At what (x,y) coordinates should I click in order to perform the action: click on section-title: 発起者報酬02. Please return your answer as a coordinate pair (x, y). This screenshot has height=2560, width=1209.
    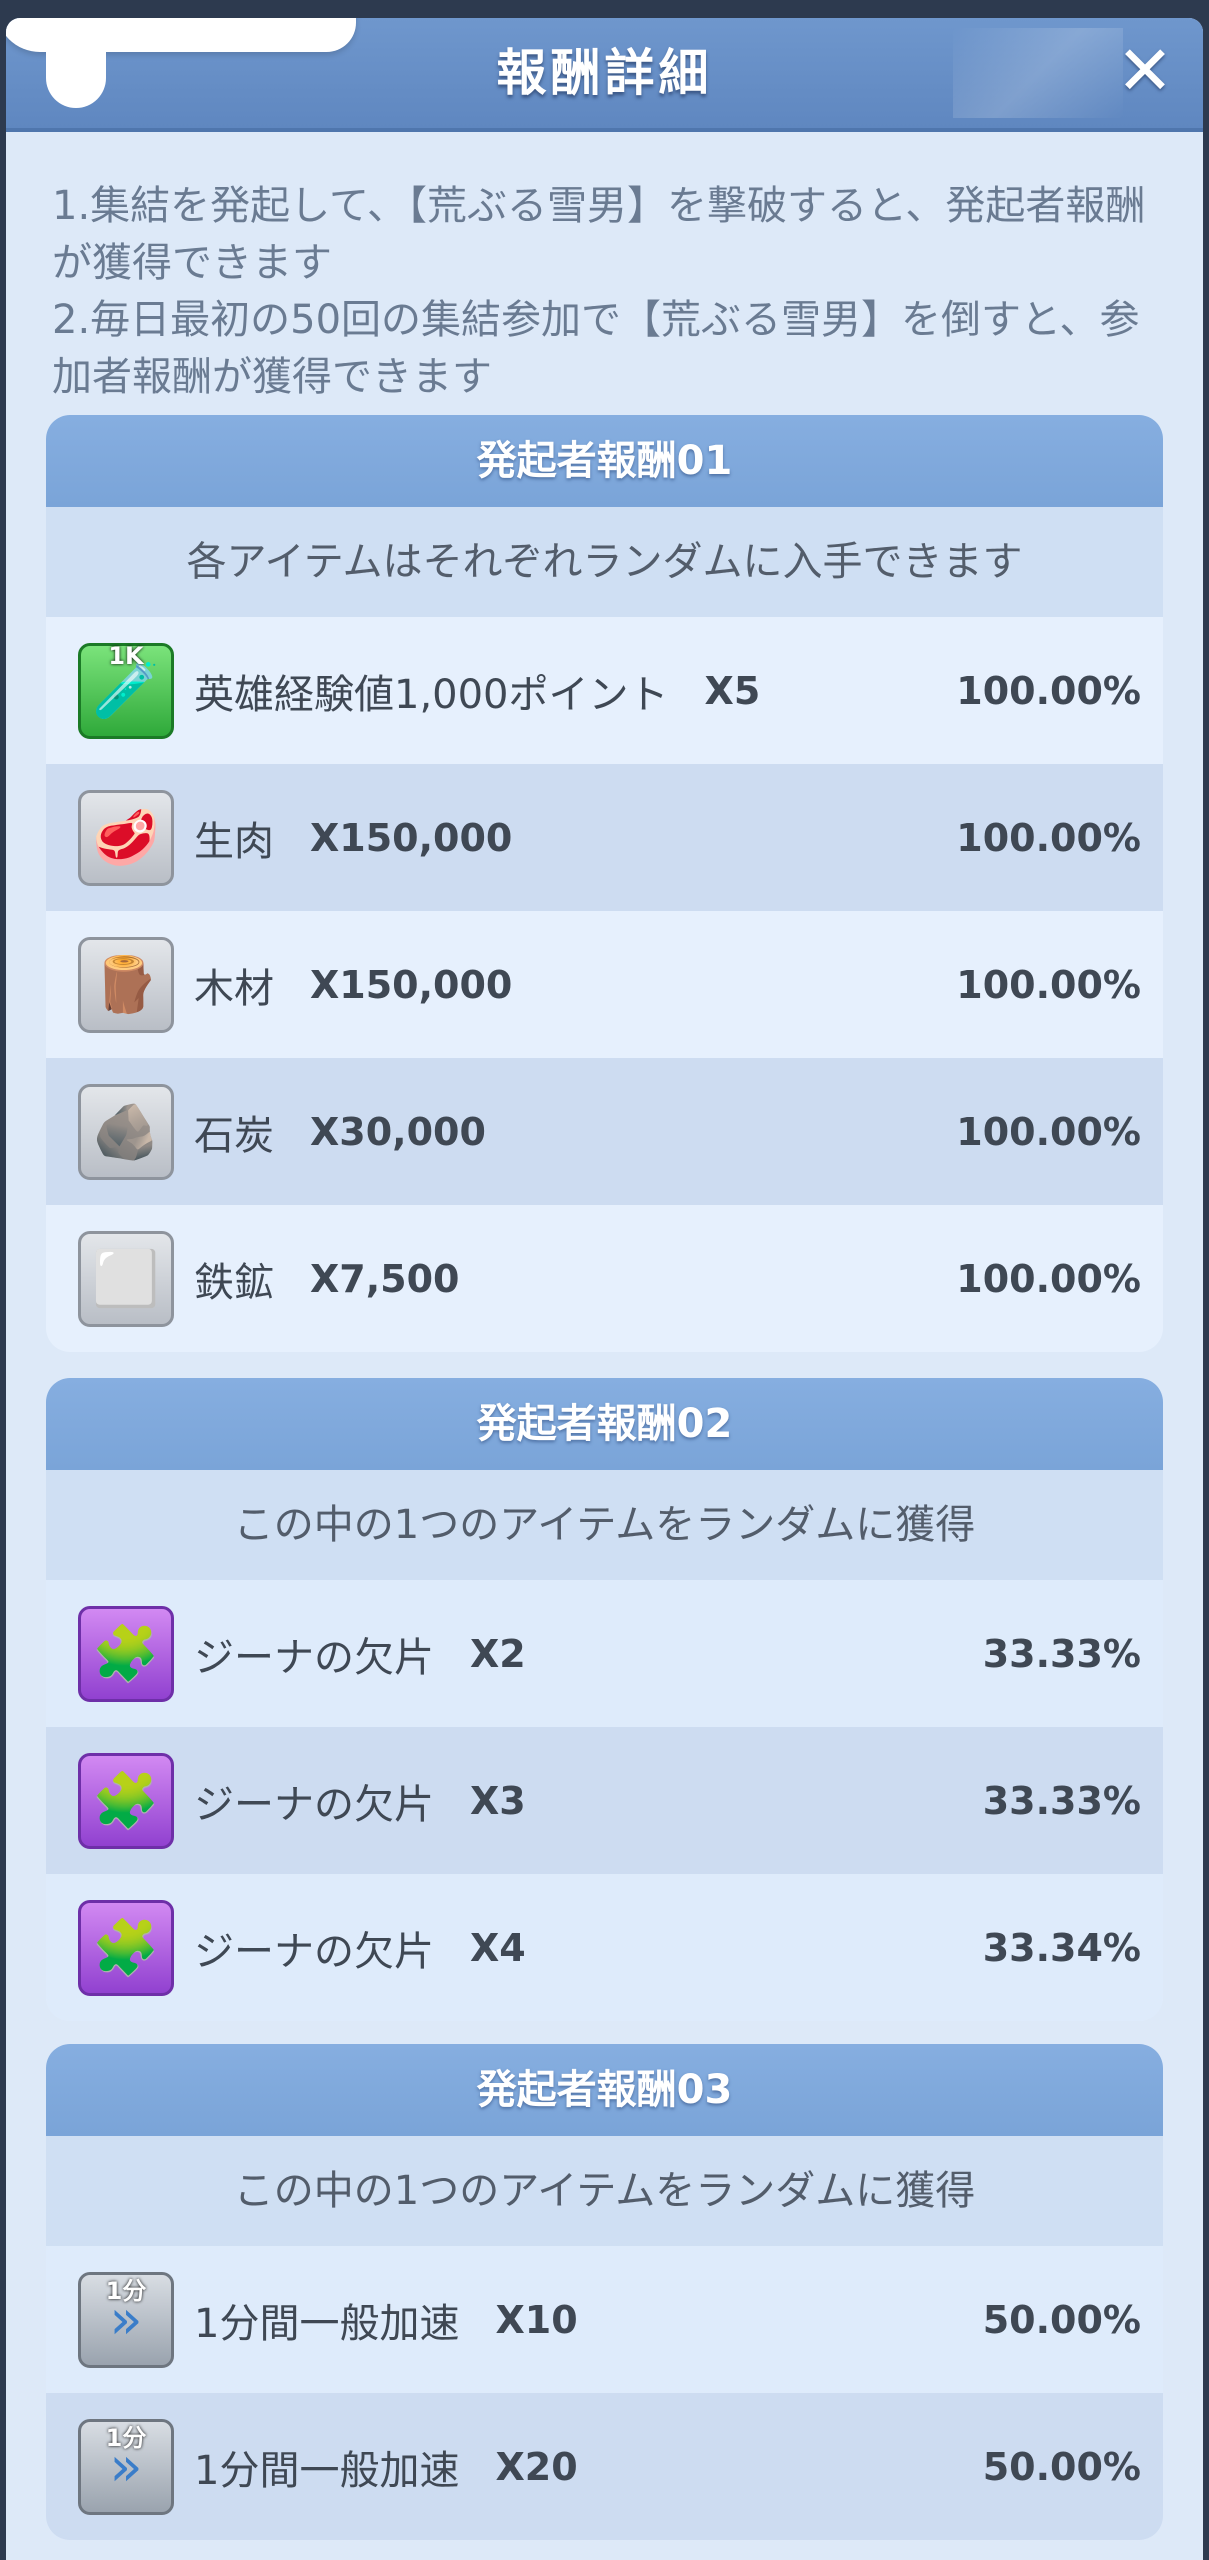
    Looking at the image, I should click on (604, 1424).